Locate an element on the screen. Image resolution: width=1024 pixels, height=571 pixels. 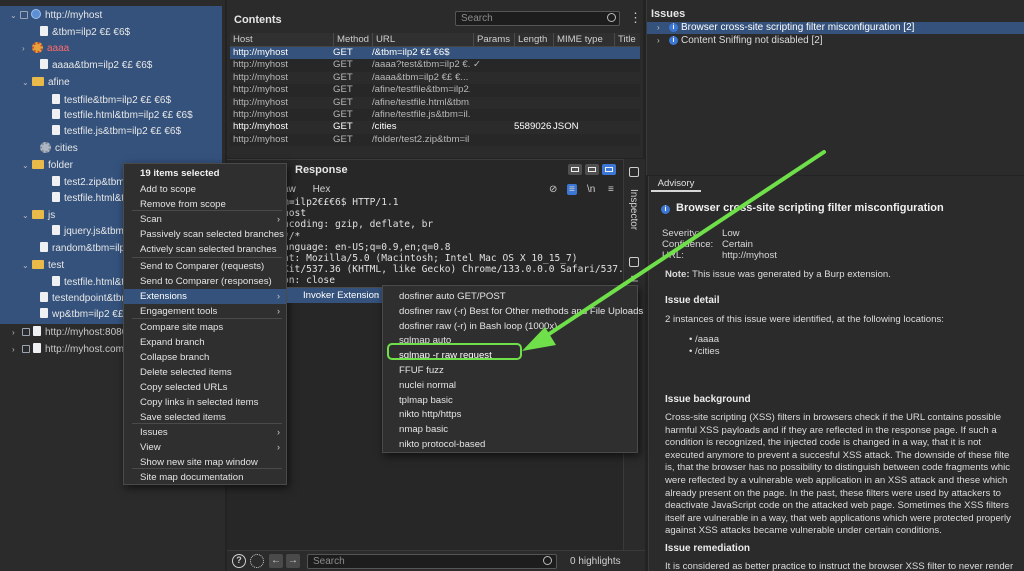
menu-item-invoker-2: dosfiner raw (-r) in Bash loop (1000x) is located at coordinates (510, 326).